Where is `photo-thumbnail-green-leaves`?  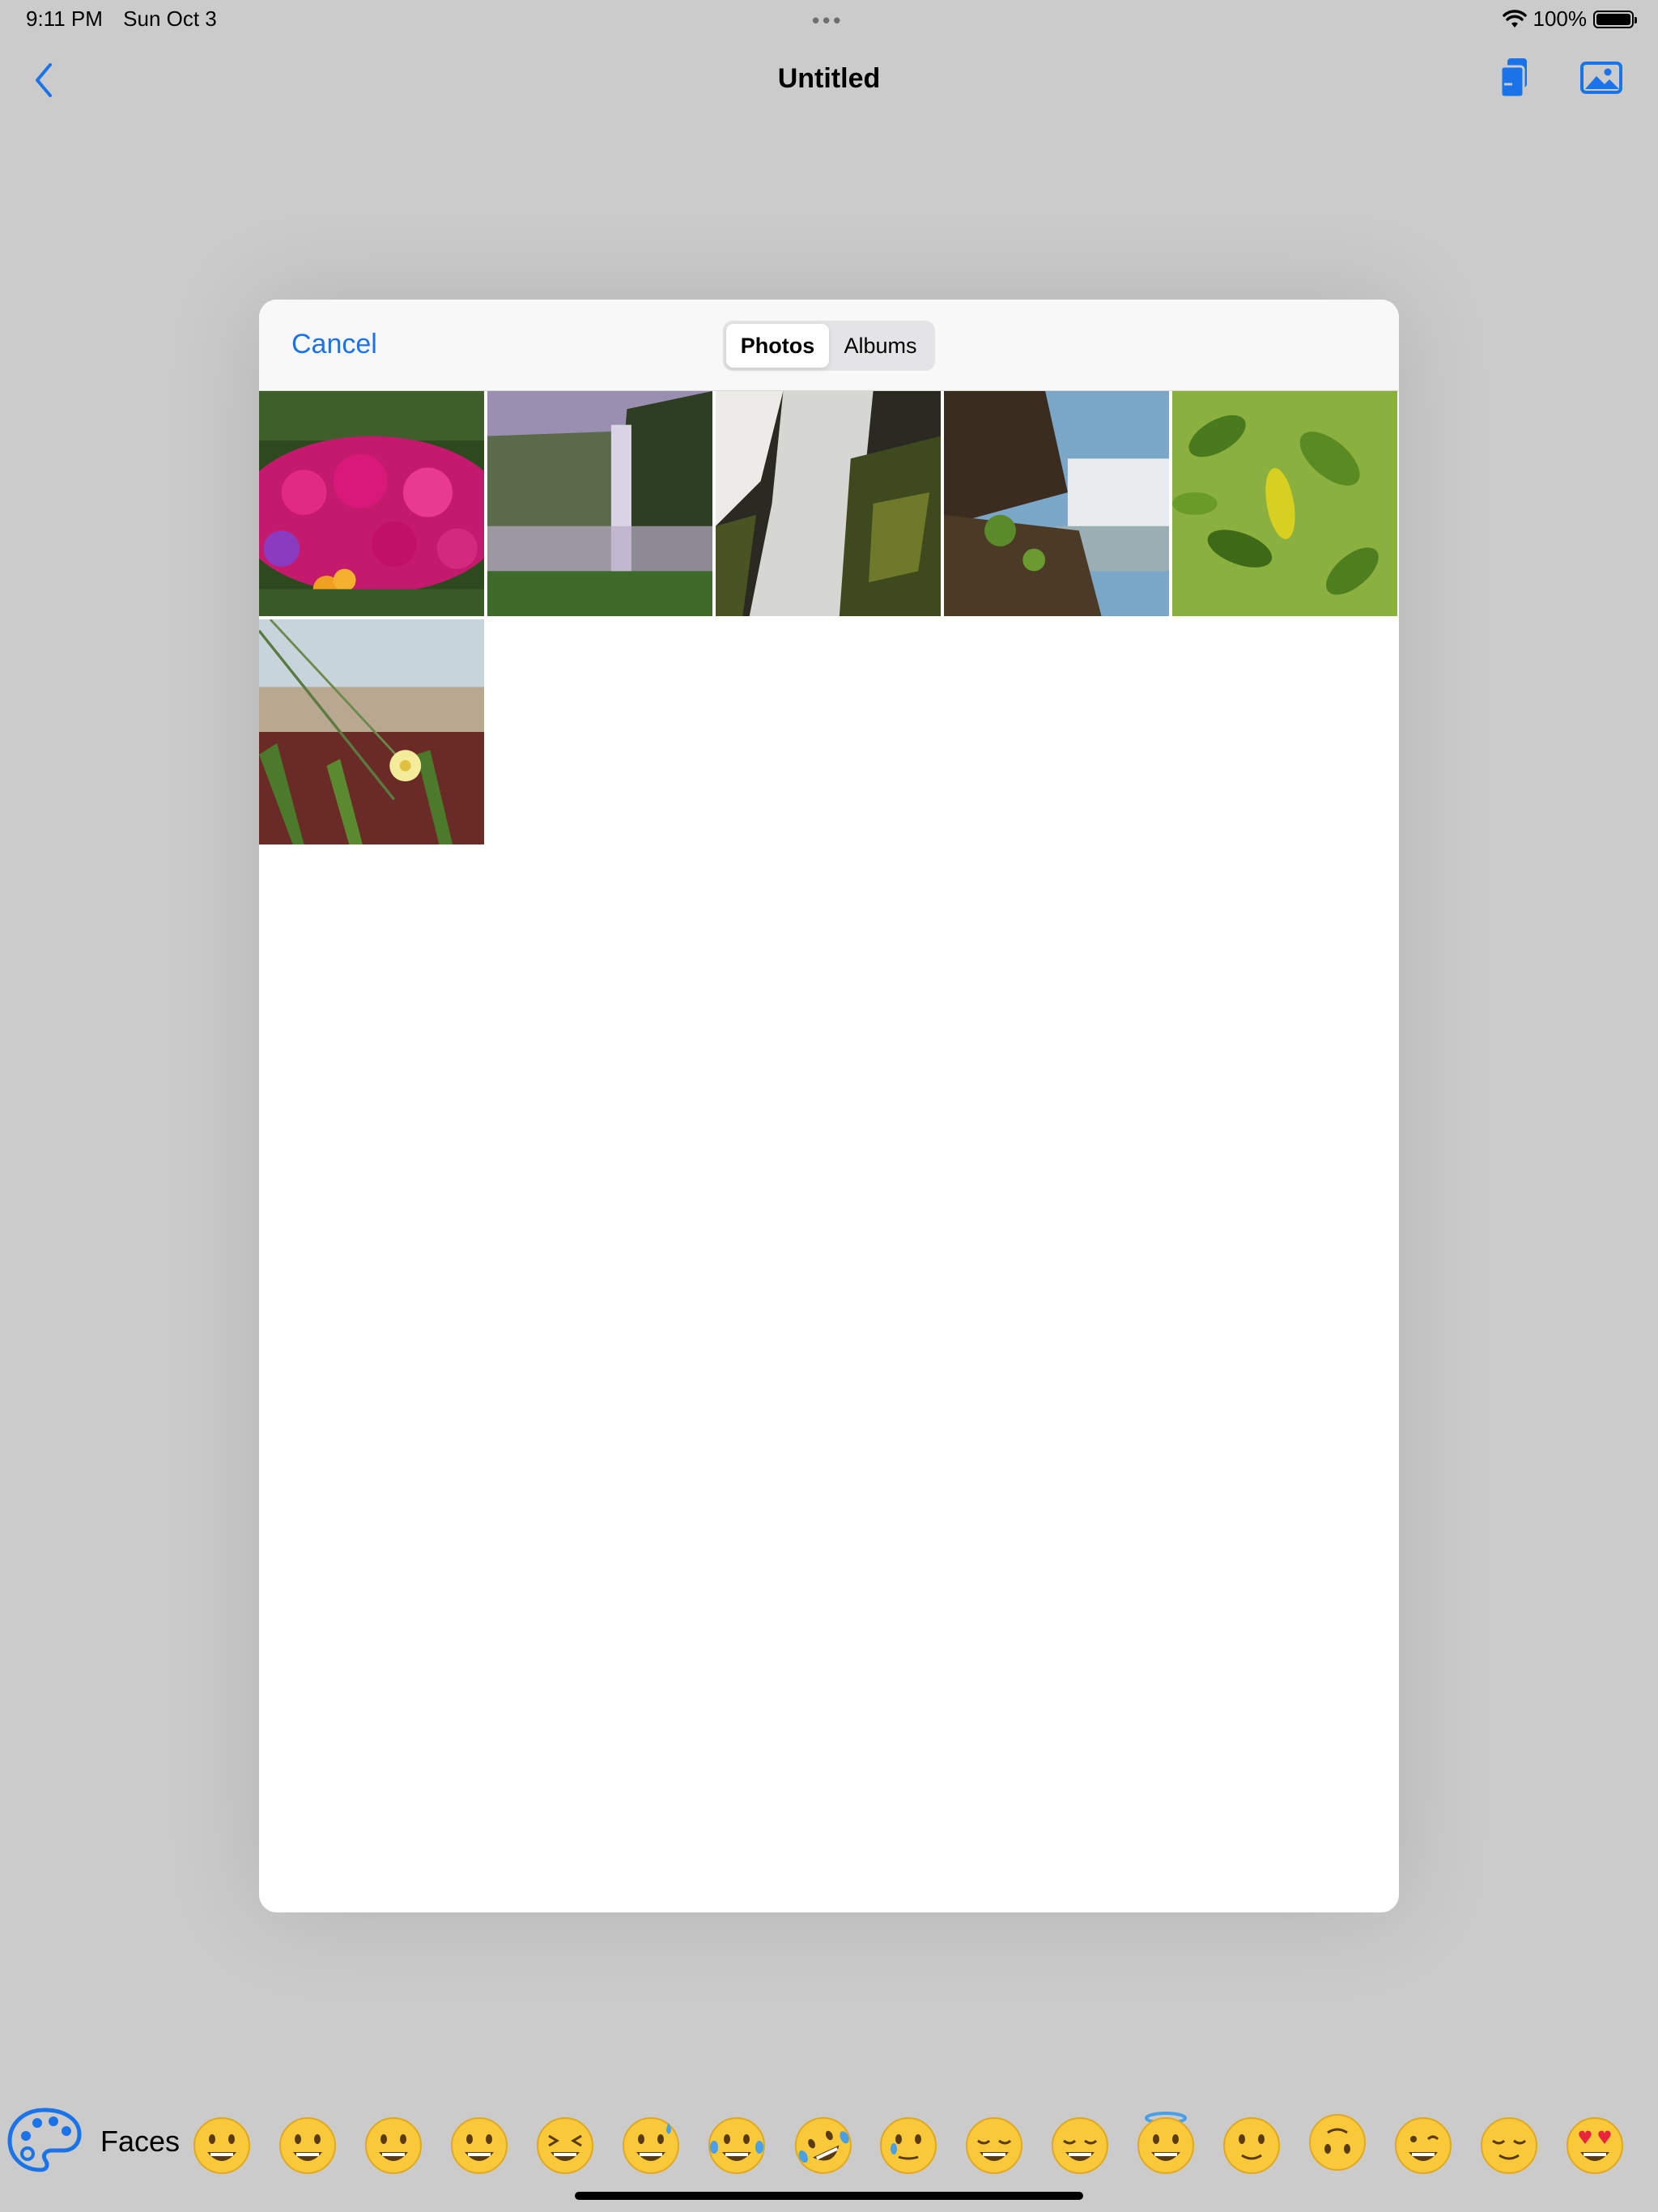 photo-thumbnail-green-leaves is located at coordinates (1284, 504).